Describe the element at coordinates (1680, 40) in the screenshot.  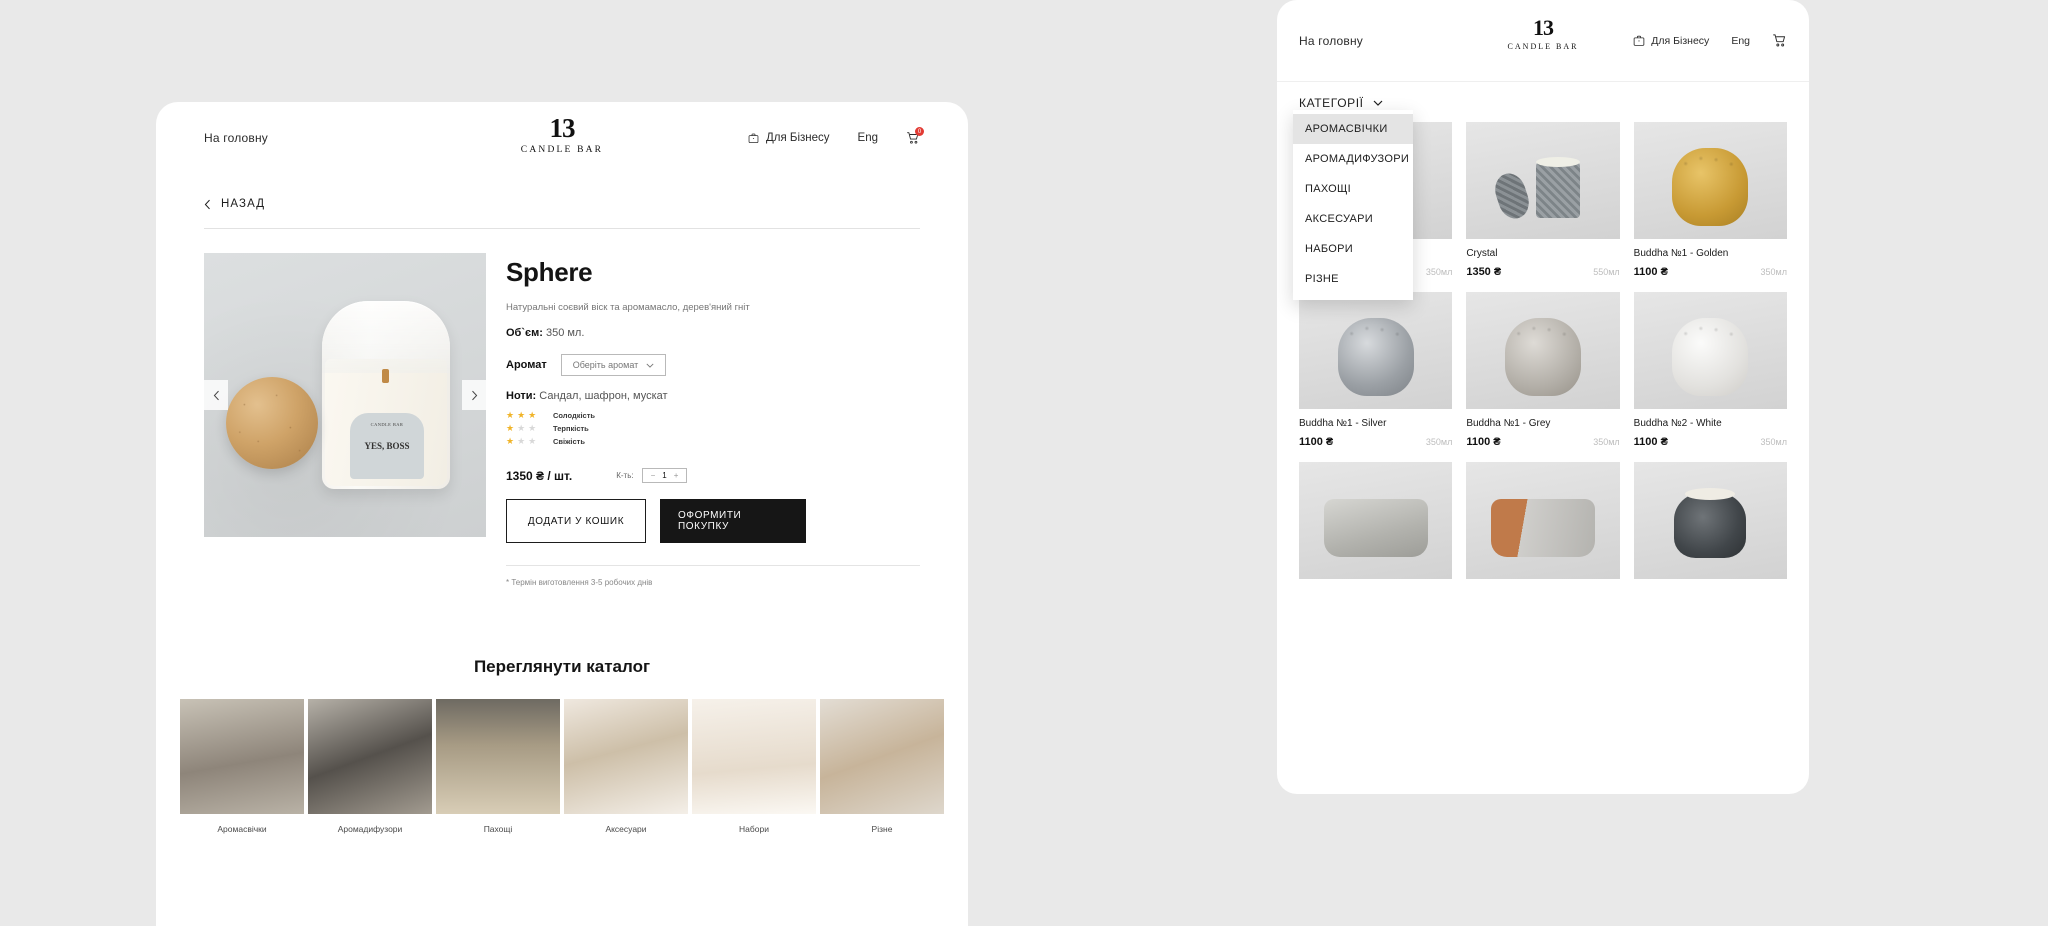
I see `business-link-label: Для Бізнесу` at that location.